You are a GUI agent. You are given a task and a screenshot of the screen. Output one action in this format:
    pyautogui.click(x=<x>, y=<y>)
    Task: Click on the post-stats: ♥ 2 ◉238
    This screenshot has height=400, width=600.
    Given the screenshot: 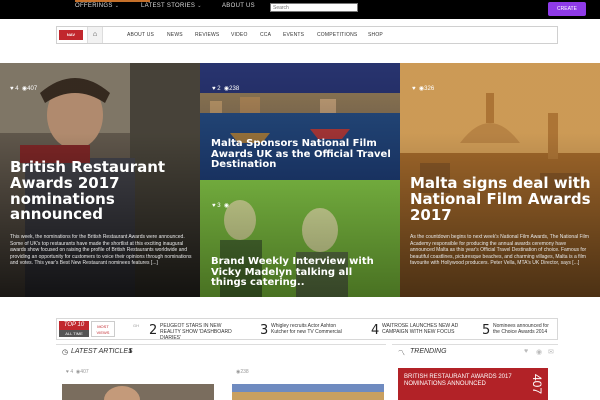 What is the action you would take?
    pyautogui.click(x=225, y=88)
    